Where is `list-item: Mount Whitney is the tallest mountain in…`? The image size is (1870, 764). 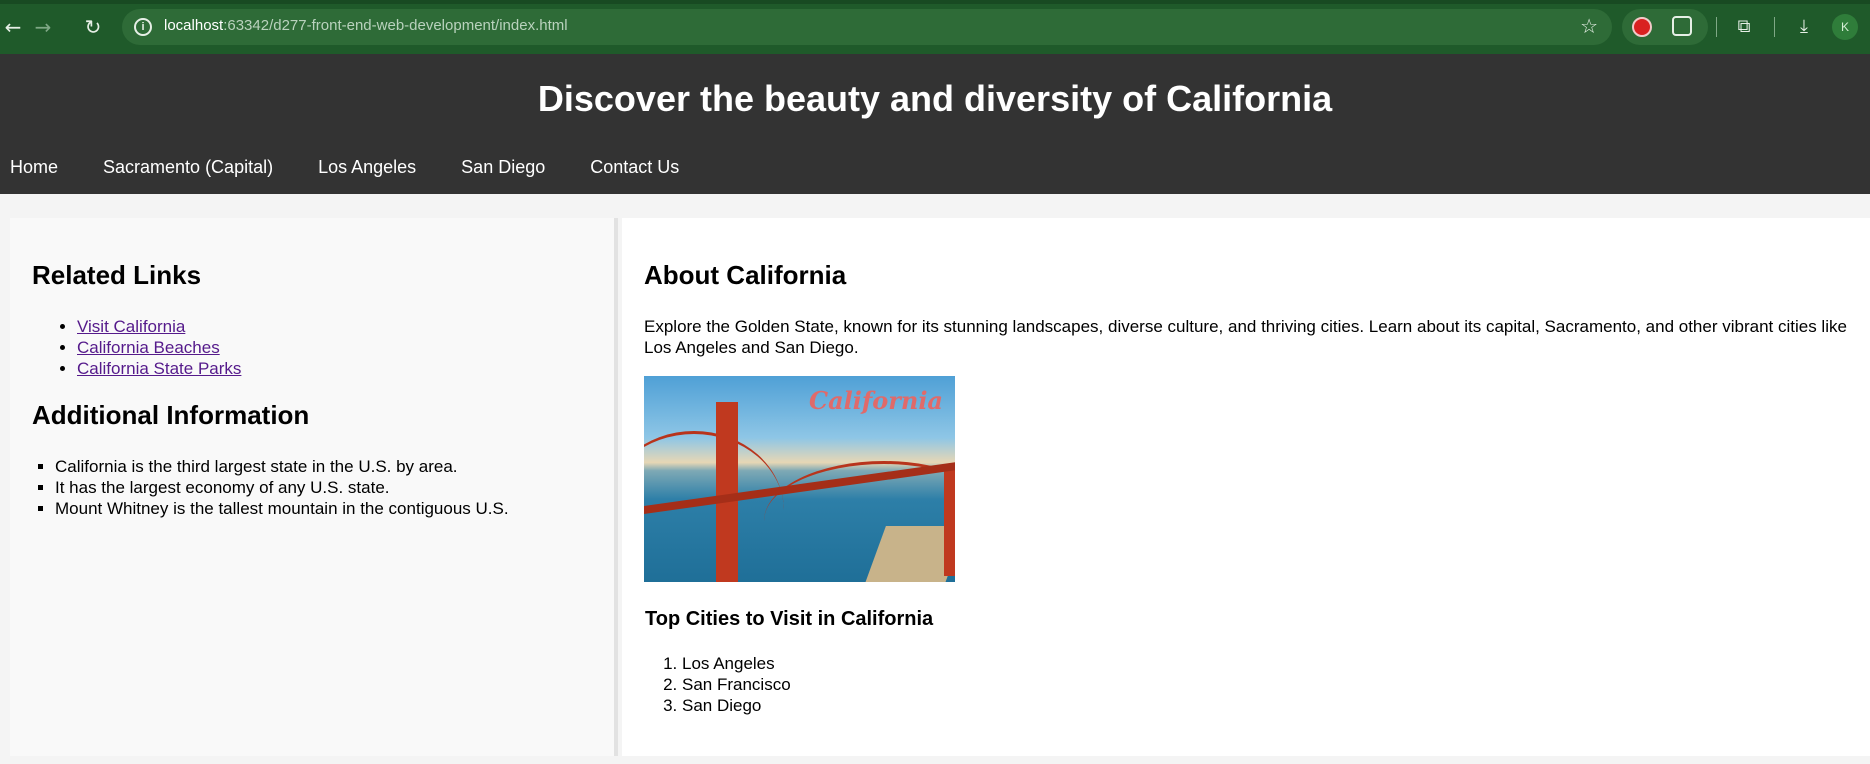 list-item: Mount Whitney is the tallest mountain in… is located at coordinates (282, 508).